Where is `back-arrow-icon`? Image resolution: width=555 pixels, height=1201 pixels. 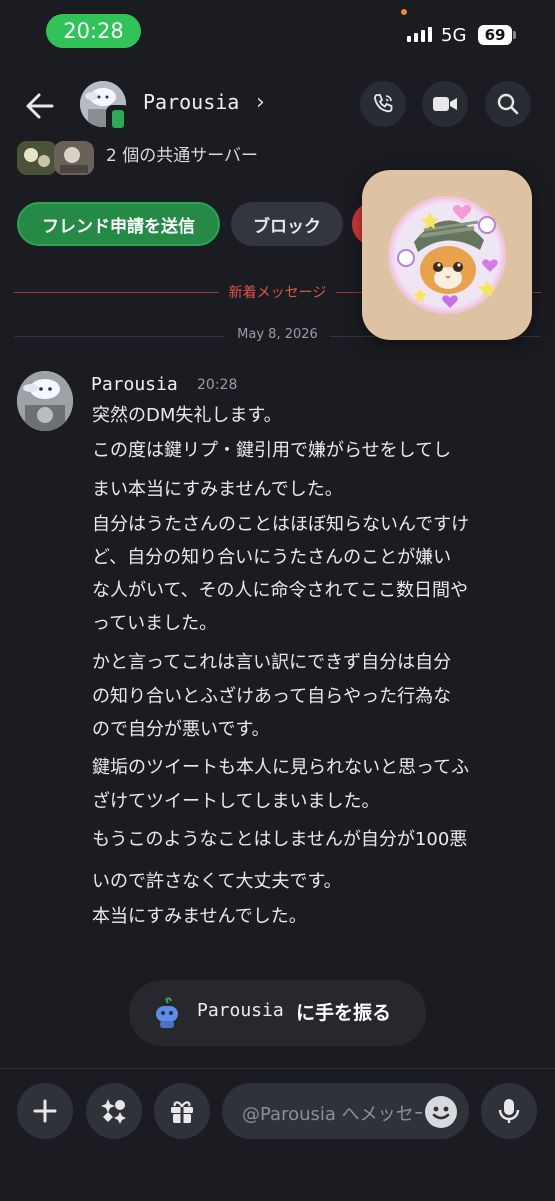 back-arrow-icon is located at coordinates (40, 106).